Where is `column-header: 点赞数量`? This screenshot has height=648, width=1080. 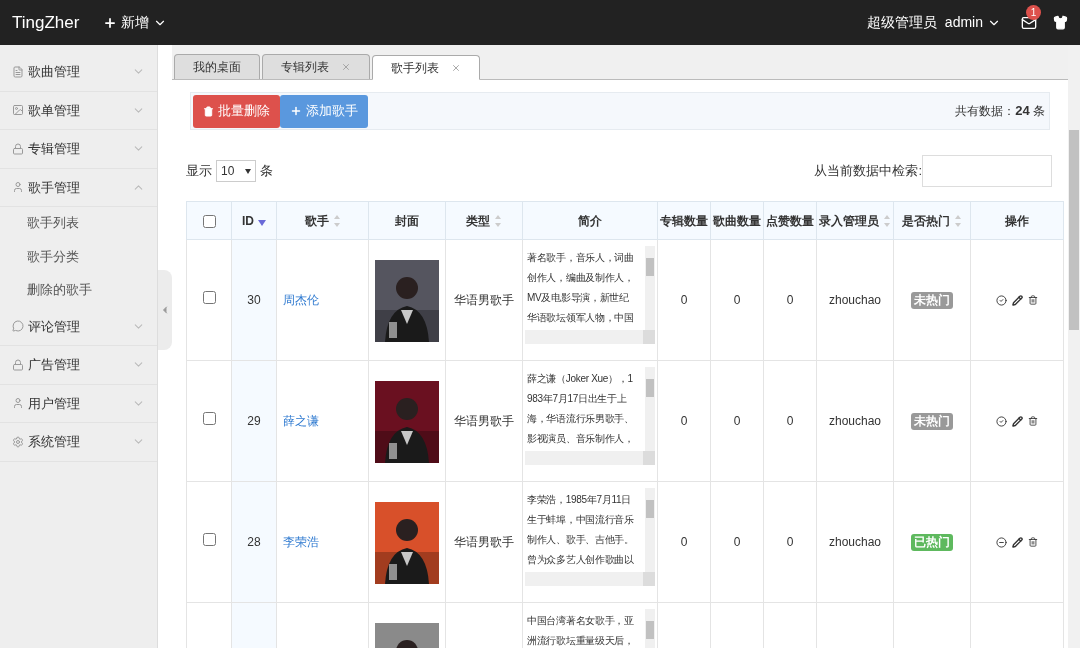
column-header: 点赞数量 is located at coordinates (790, 220).